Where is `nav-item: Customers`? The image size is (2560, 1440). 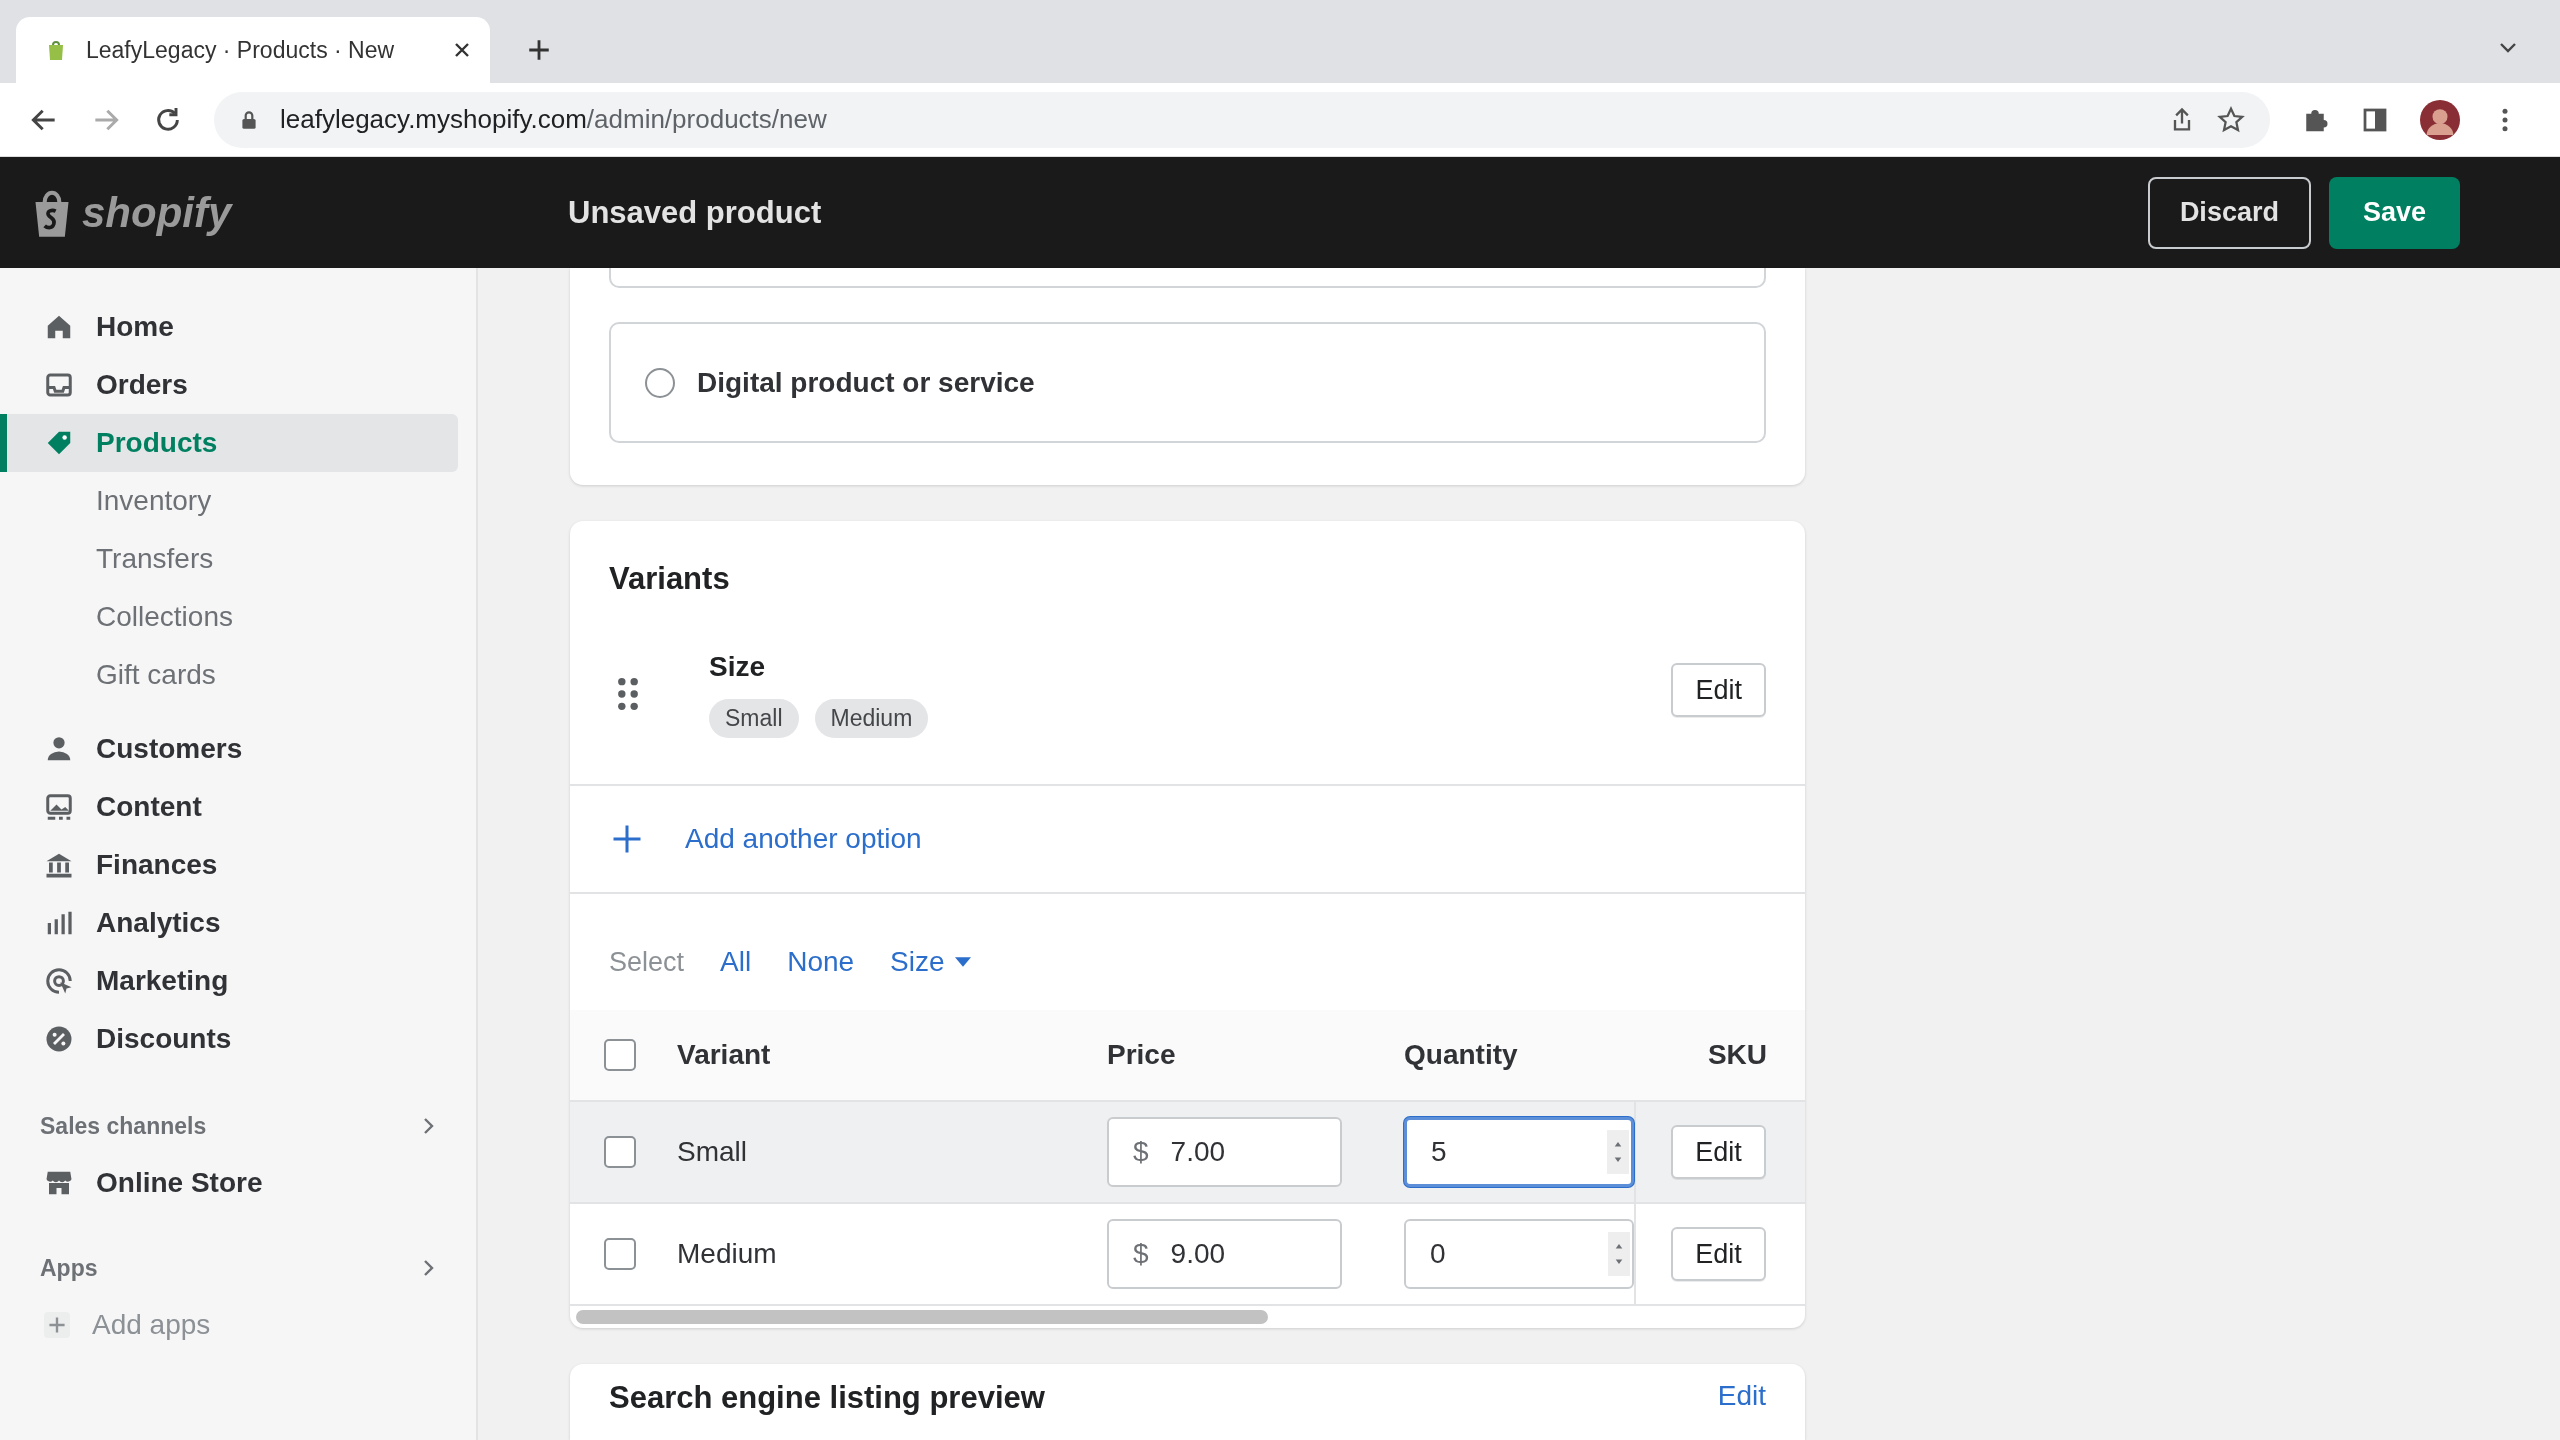
nav-item: Customers is located at coordinates (229, 749).